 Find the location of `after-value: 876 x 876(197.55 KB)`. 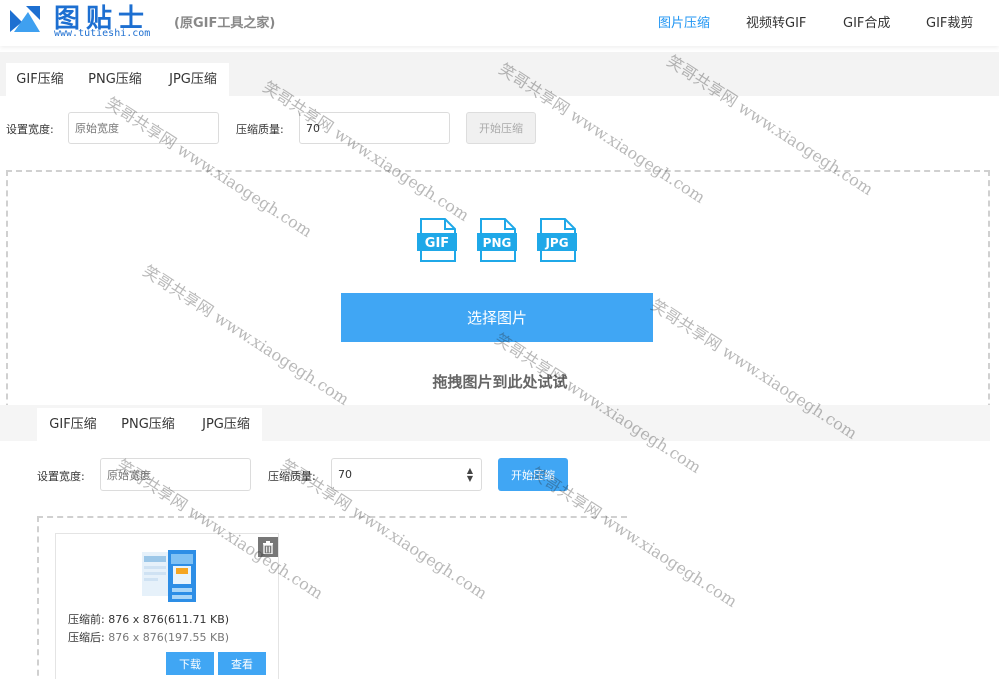

after-value: 876 x 876(197.55 KB) is located at coordinates (169, 637).